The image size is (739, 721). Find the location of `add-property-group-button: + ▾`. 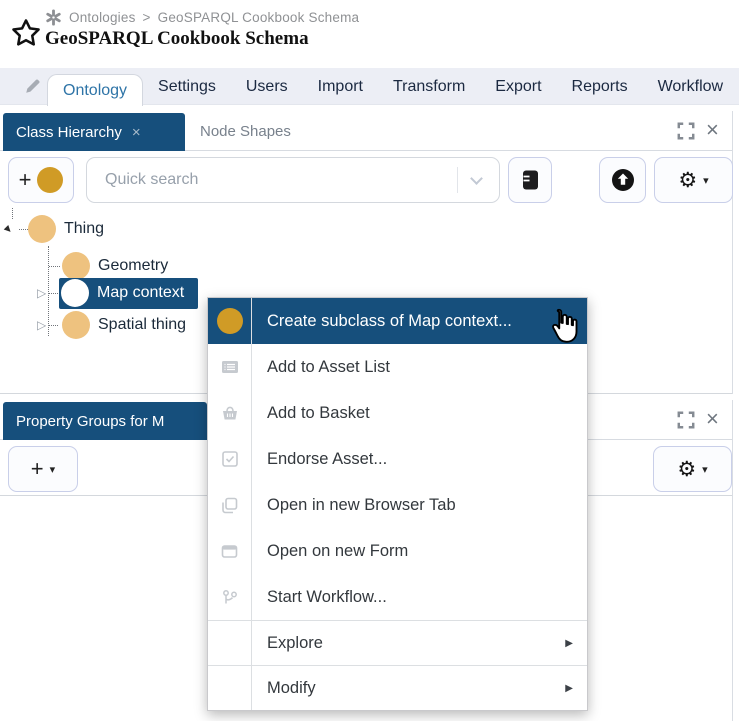

add-property-group-button: + ▾ is located at coordinates (43, 469).